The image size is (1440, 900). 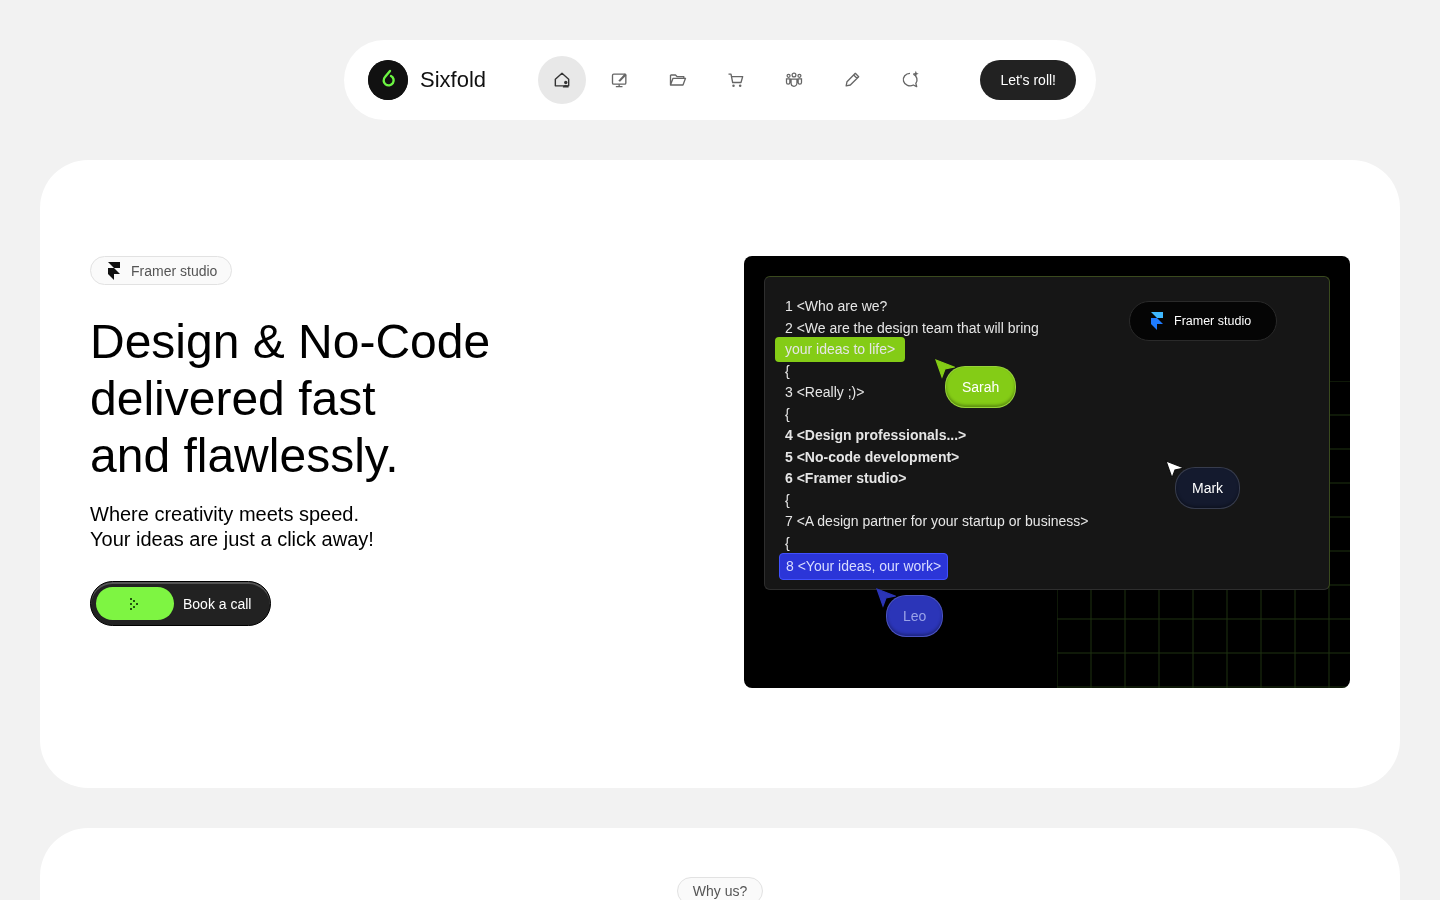 I want to click on book-call-button: Book a call, so click(x=181, y=603).